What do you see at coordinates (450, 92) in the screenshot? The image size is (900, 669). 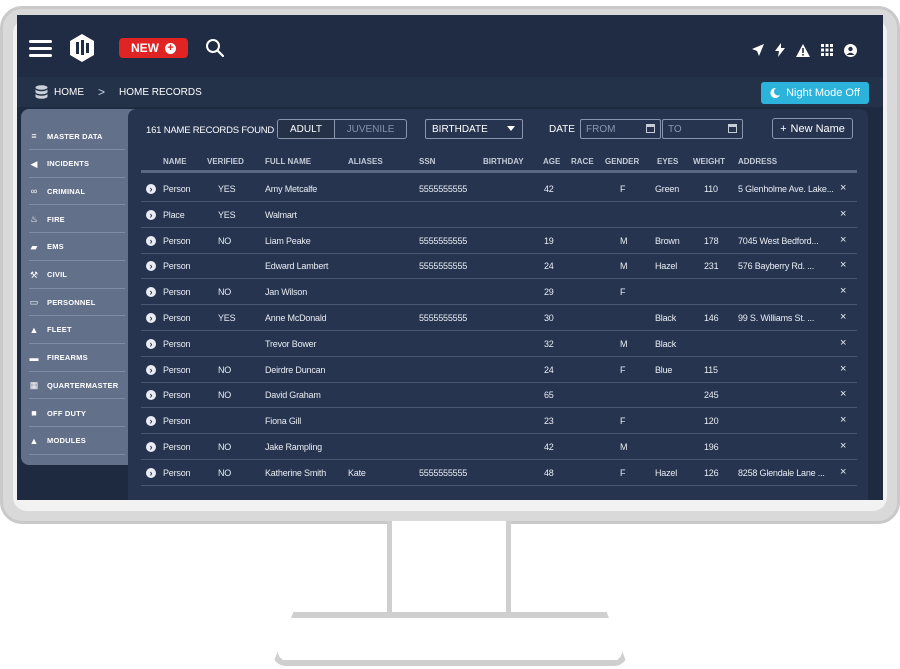 I see `breadcrumb-bar: HOME > HOME RECORDS` at bounding box center [450, 92].